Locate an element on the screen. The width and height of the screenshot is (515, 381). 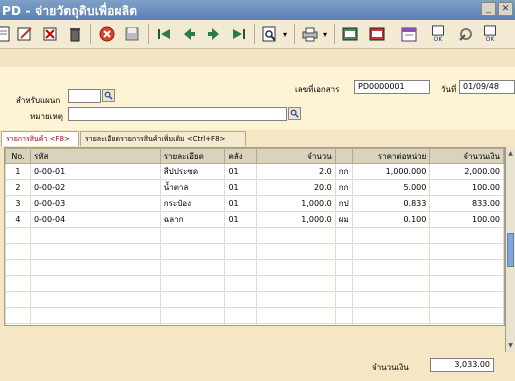
cell-amount: 2,000.00 is located at coordinates (466, 171).